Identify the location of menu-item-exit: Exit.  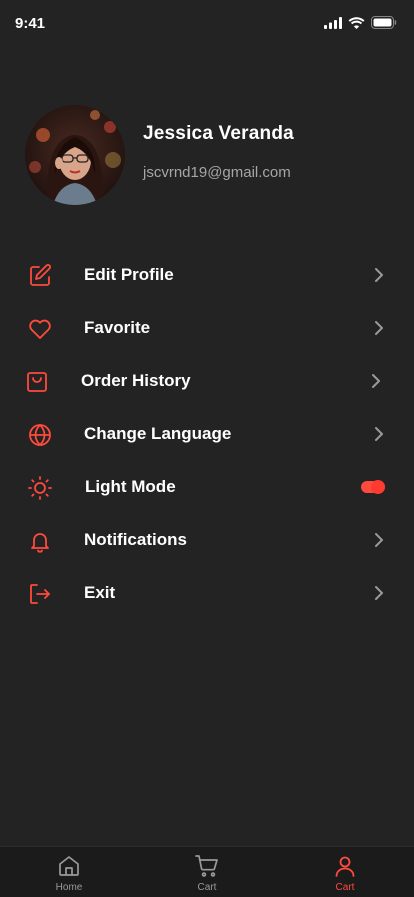
(207, 593).